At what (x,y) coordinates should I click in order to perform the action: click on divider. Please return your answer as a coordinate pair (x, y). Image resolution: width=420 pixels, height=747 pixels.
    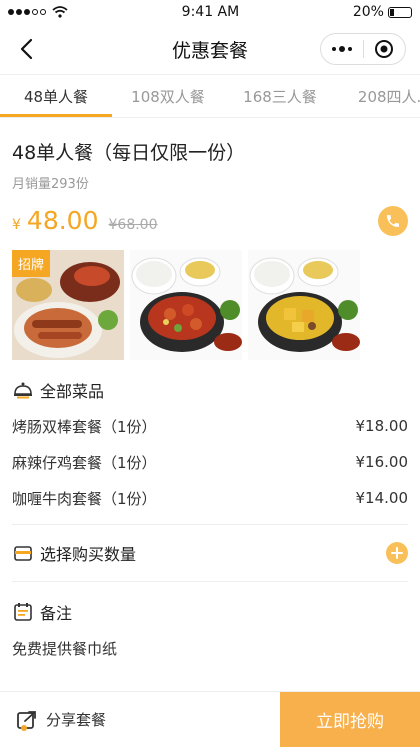
    Looking at the image, I should click on (210, 581).